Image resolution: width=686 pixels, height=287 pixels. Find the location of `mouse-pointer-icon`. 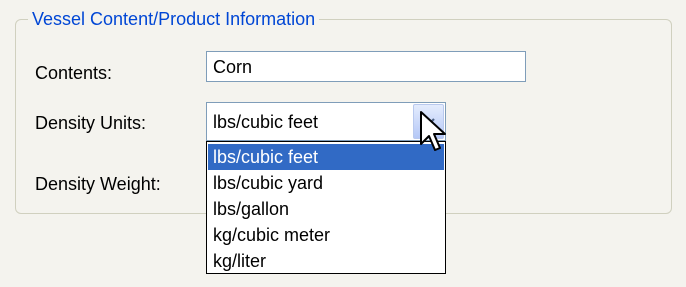

mouse-pointer-icon is located at coordinates (433, 131).